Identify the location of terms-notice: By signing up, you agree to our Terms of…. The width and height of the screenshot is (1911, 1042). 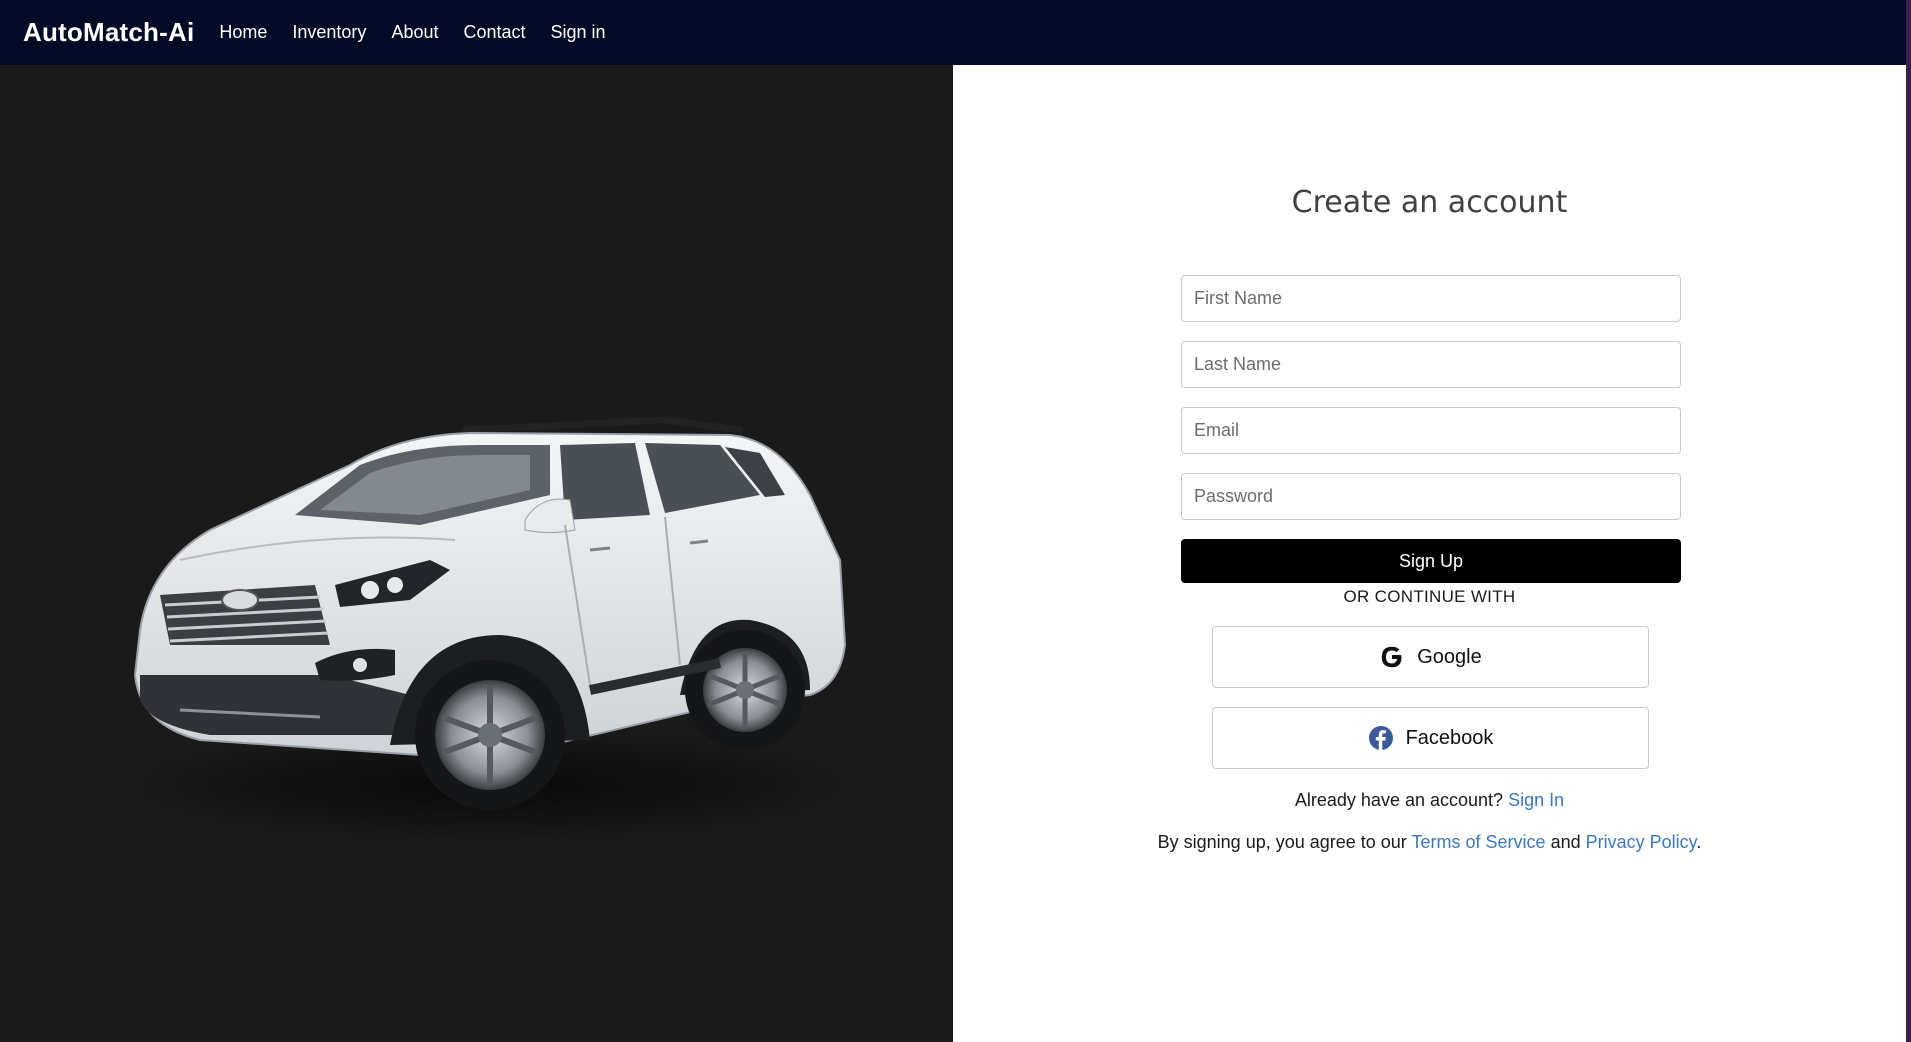
(1429, 842).